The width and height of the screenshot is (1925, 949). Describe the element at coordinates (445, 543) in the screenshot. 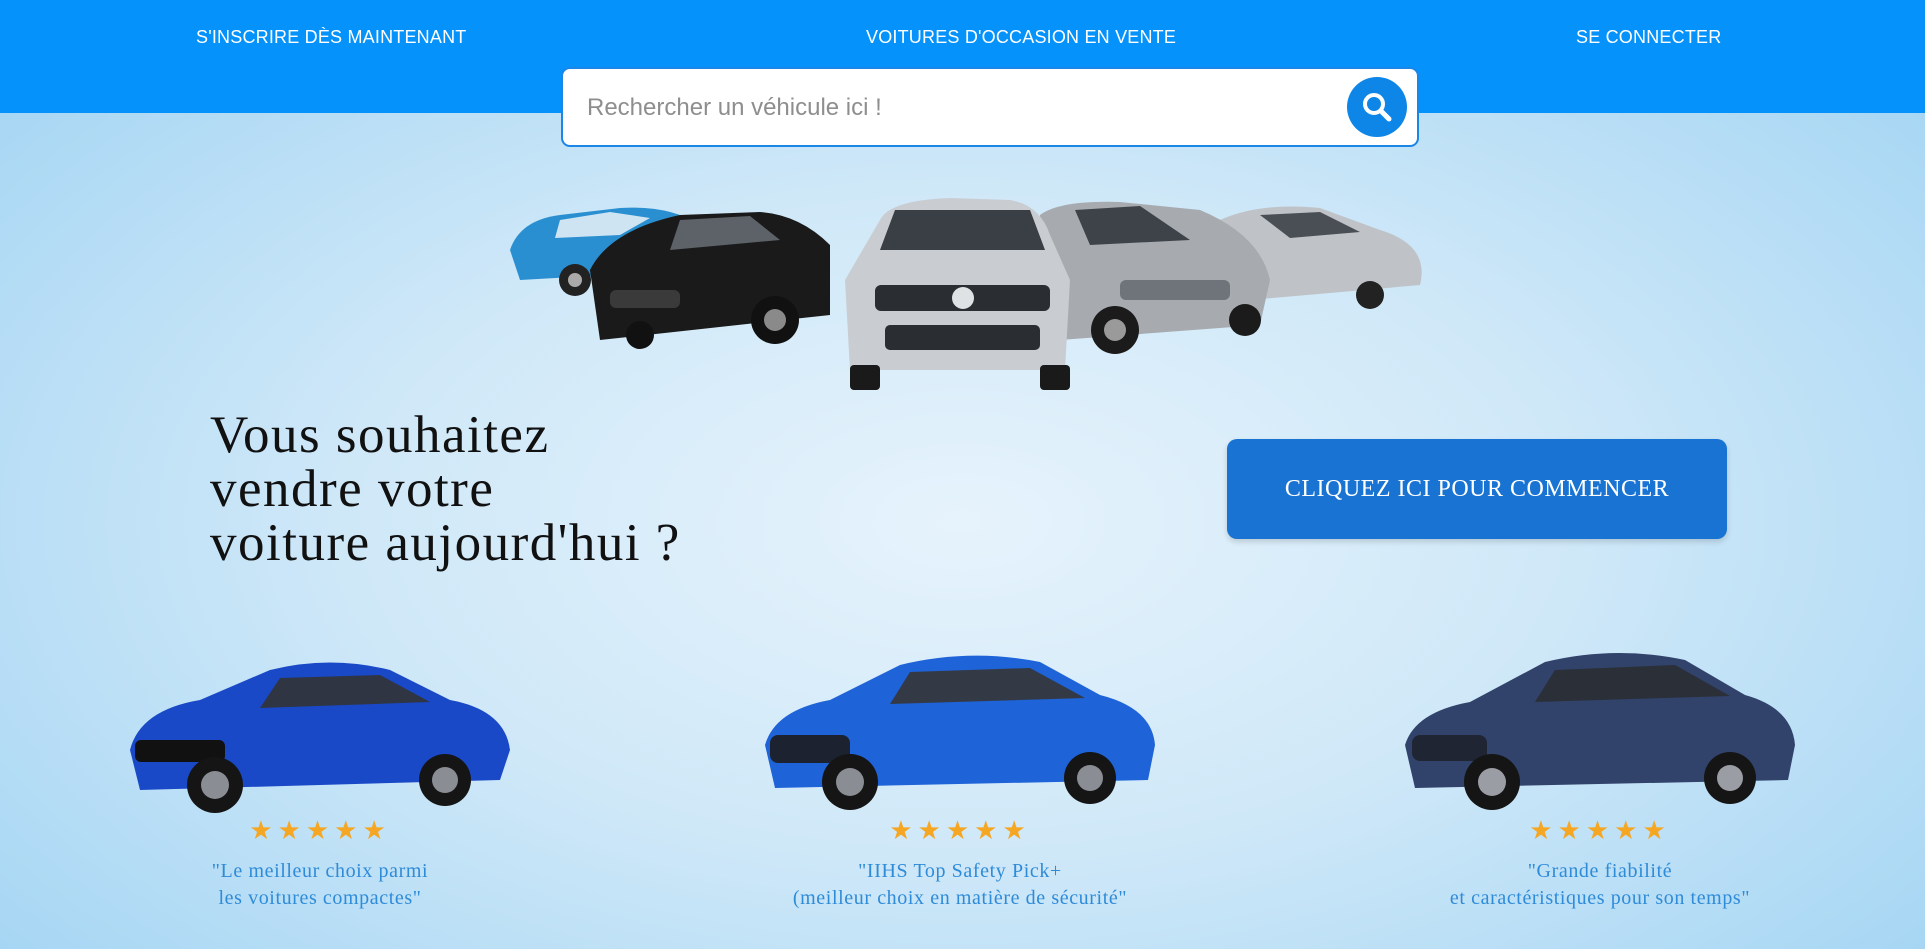

I see `headline-line-3: voiture aujourd'hui ?` at that location.